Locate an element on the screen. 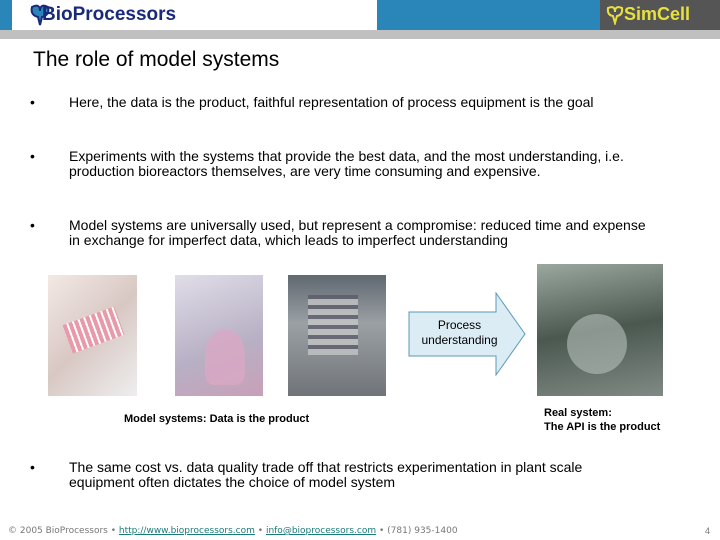 The width and height of the screenshot is (720, 540). copyright: © 2005 BioProcessors • is located at coordinates (62, 531).